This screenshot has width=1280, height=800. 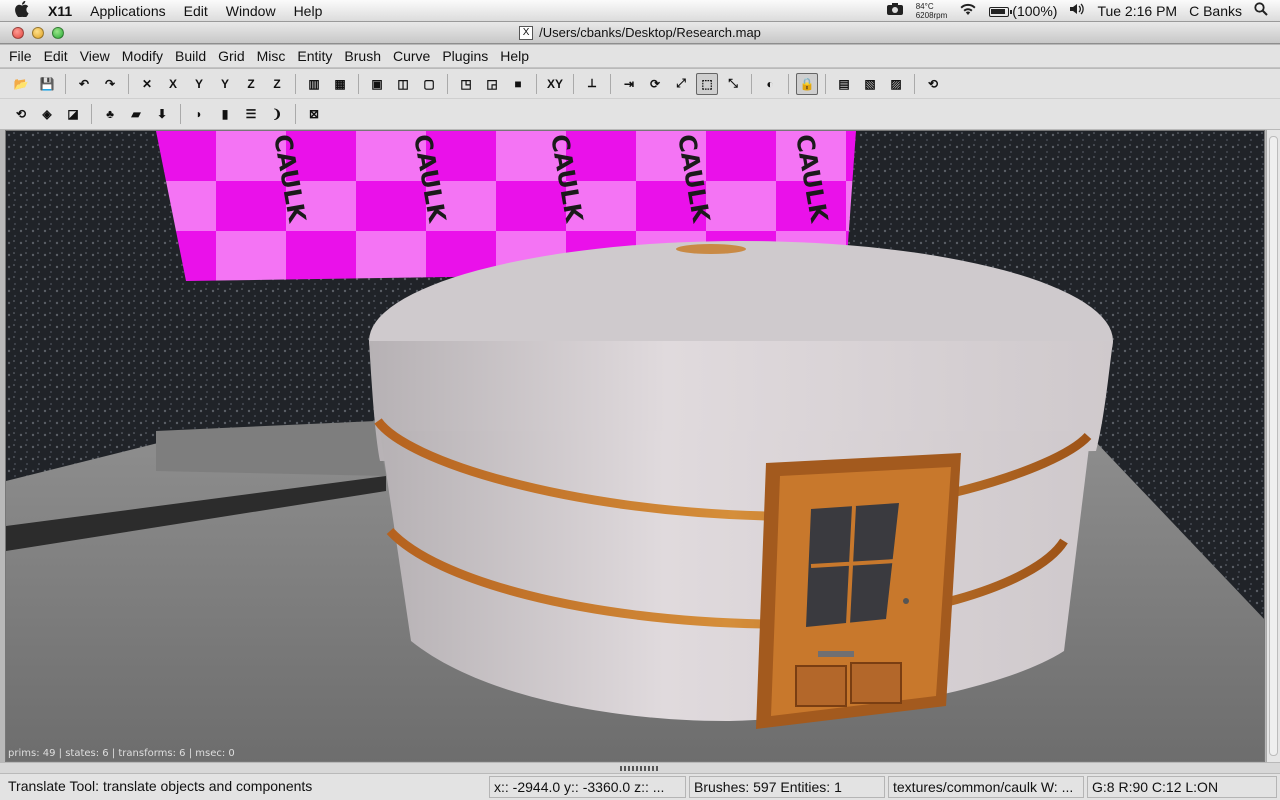 What do you see at coordinates (196, 11) in the screenshot?
I see `menubar-edit: Edit` at bounding box center [196, 11].